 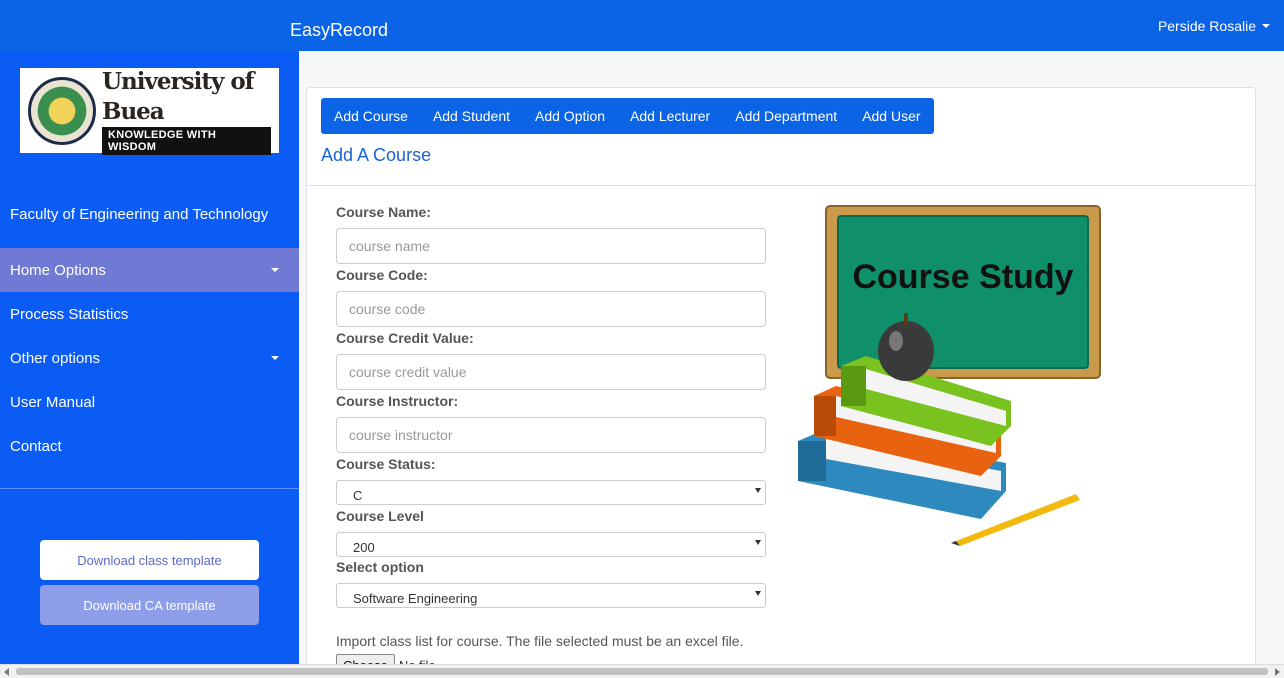 What do you see at coordinates (149, 402) in the screenshot?
I see `sidebar-item-user-manual: User Manual` at bounding box center [149, 402].